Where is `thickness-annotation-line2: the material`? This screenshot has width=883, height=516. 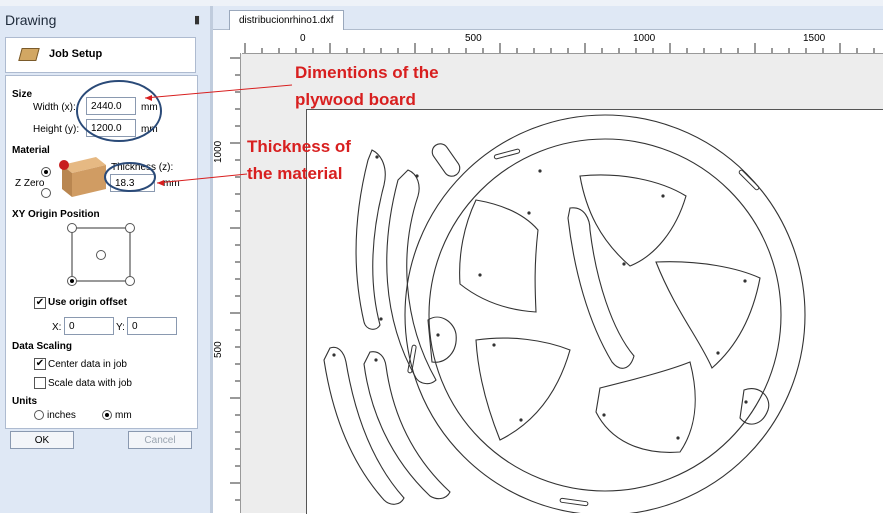
thickness-annotation-line2: the material is located at coordinates (295, 173).